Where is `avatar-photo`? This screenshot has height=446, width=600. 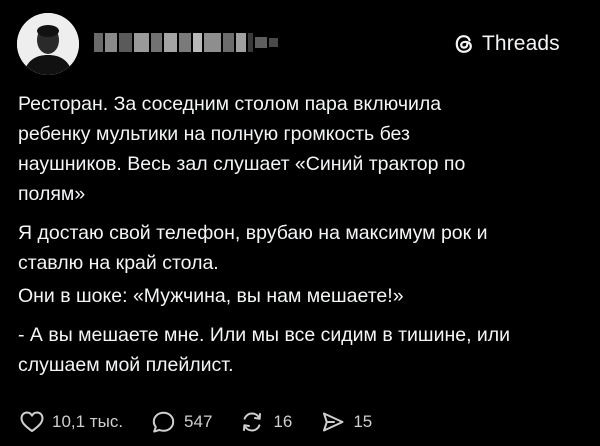
avatar-photo is located at coordinates (48, 44).